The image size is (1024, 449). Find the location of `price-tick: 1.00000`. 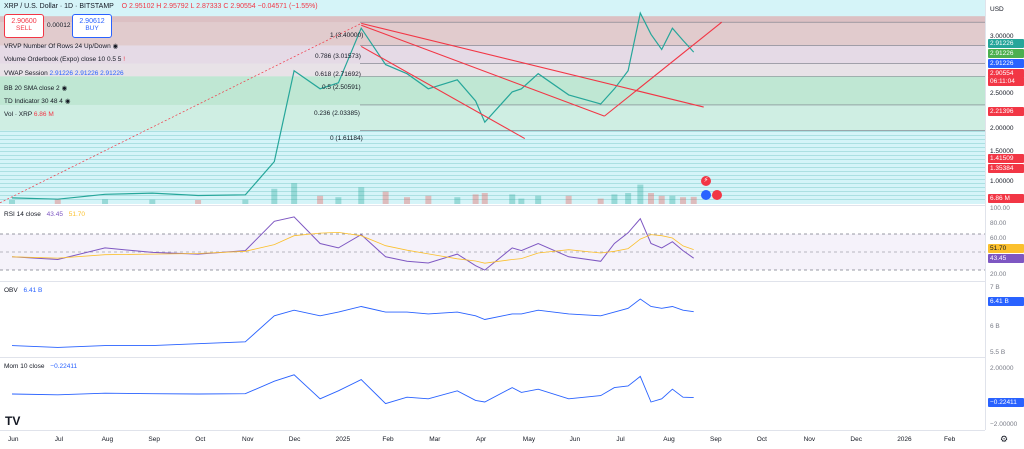

price-tick: 1.00000 is located at coordinates (1002, 181).